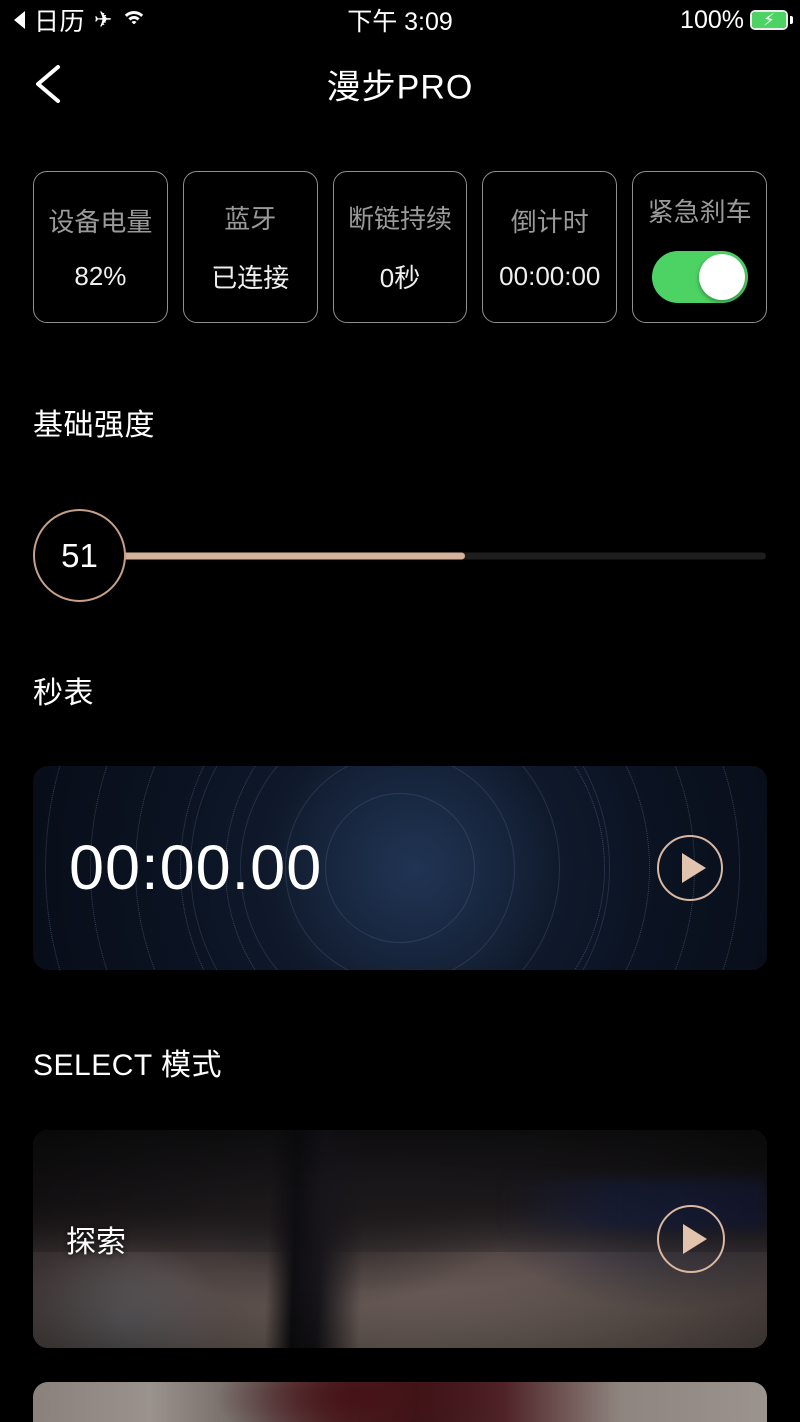 This screenshot has width=800, height=1422. What do you see at coordinates (275, 556) in the screenshot?
I see `slider-track-fill` at bounding box center [275, 556].